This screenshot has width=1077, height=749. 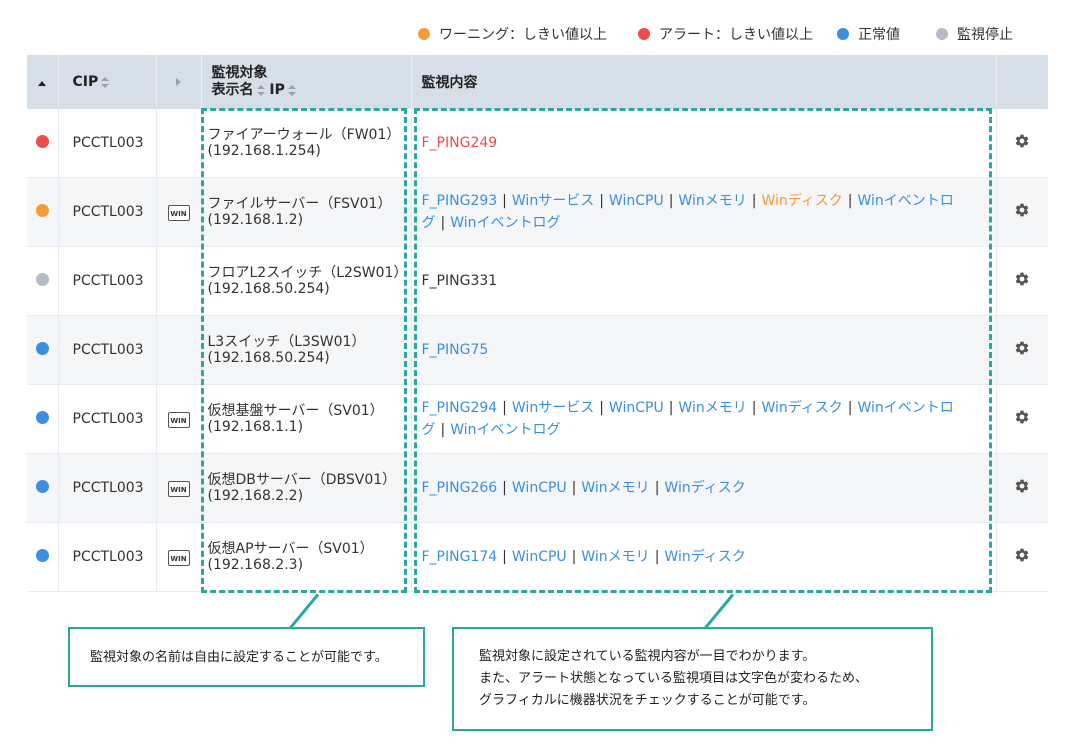 What do you see at coordinates (523, 35) in the screenshot?
I see `legend-warning-label: ワーニング：しきい値以上` at bounding box center [523, 35].